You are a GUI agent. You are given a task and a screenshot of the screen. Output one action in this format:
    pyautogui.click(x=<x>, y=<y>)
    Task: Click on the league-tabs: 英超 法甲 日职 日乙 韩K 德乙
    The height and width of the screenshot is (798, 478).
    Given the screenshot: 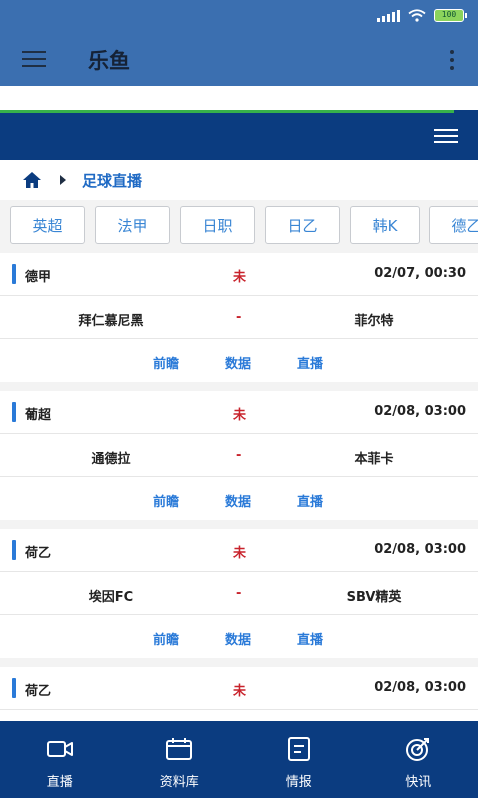 What is the action you would take?
    pyautogui.click(x=239, y=226)
    